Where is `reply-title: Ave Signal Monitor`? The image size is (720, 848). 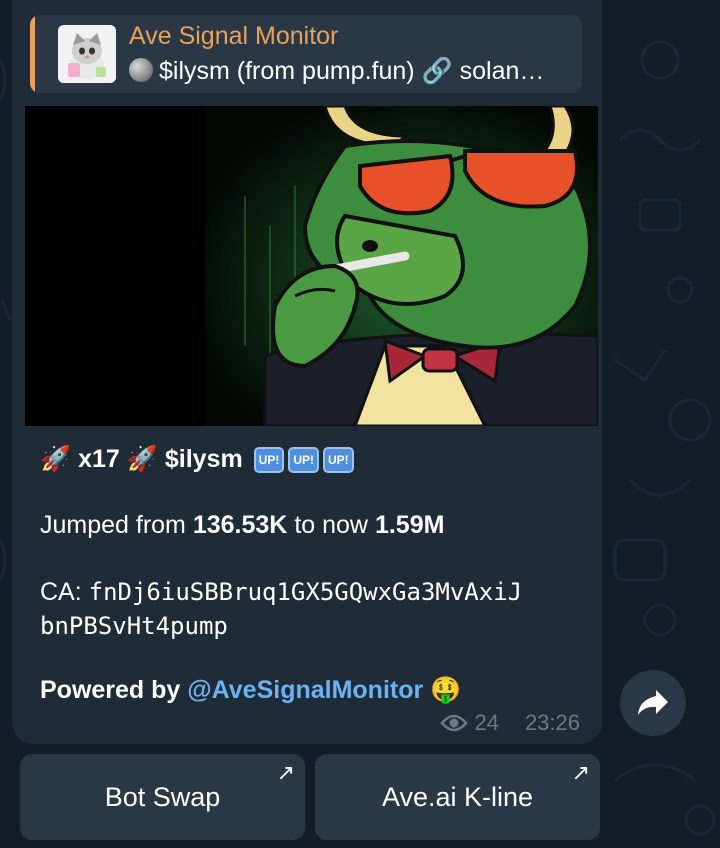
reply-title: Ave Signal Monitor is located at coordinates (234, 36).